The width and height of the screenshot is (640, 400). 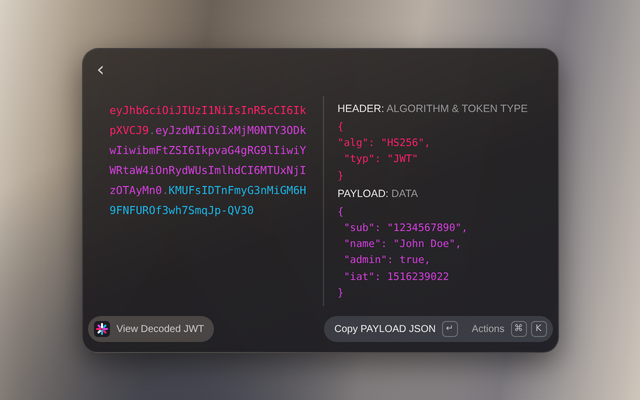 I want to click on json-code: { "sub": "1234567890", "name": "John Doe", "admin": true, "iat": 1516239022 }, so click(x=403, y=252).